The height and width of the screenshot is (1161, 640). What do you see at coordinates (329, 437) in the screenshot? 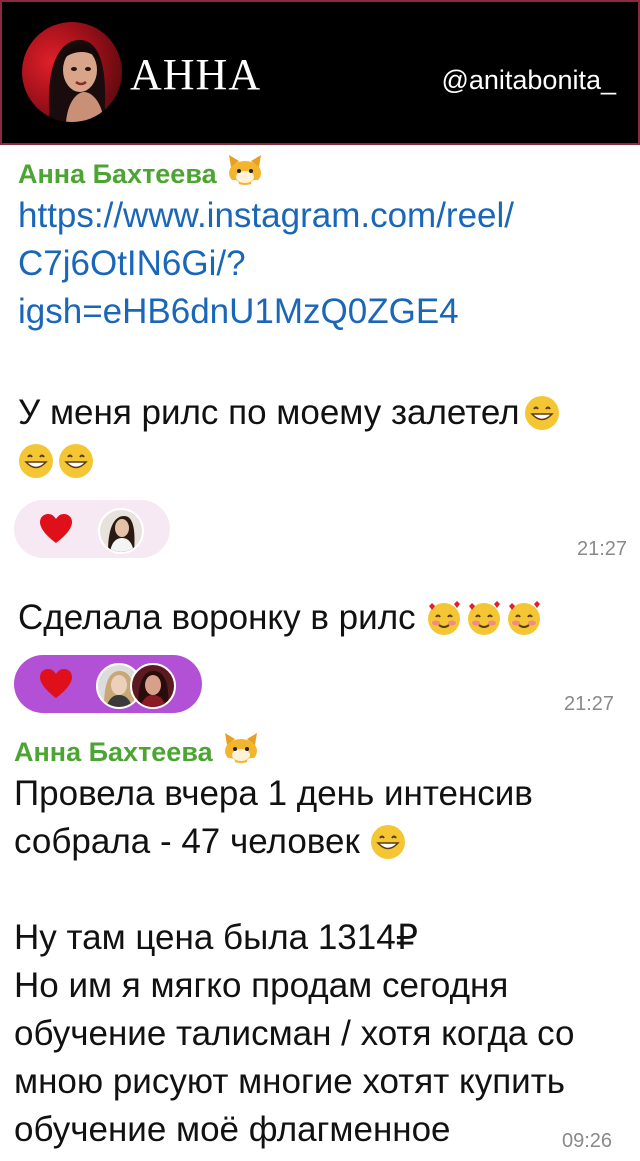
I see `message-text: У меня рилс по моему залетел` at bounding box center [329, 437].